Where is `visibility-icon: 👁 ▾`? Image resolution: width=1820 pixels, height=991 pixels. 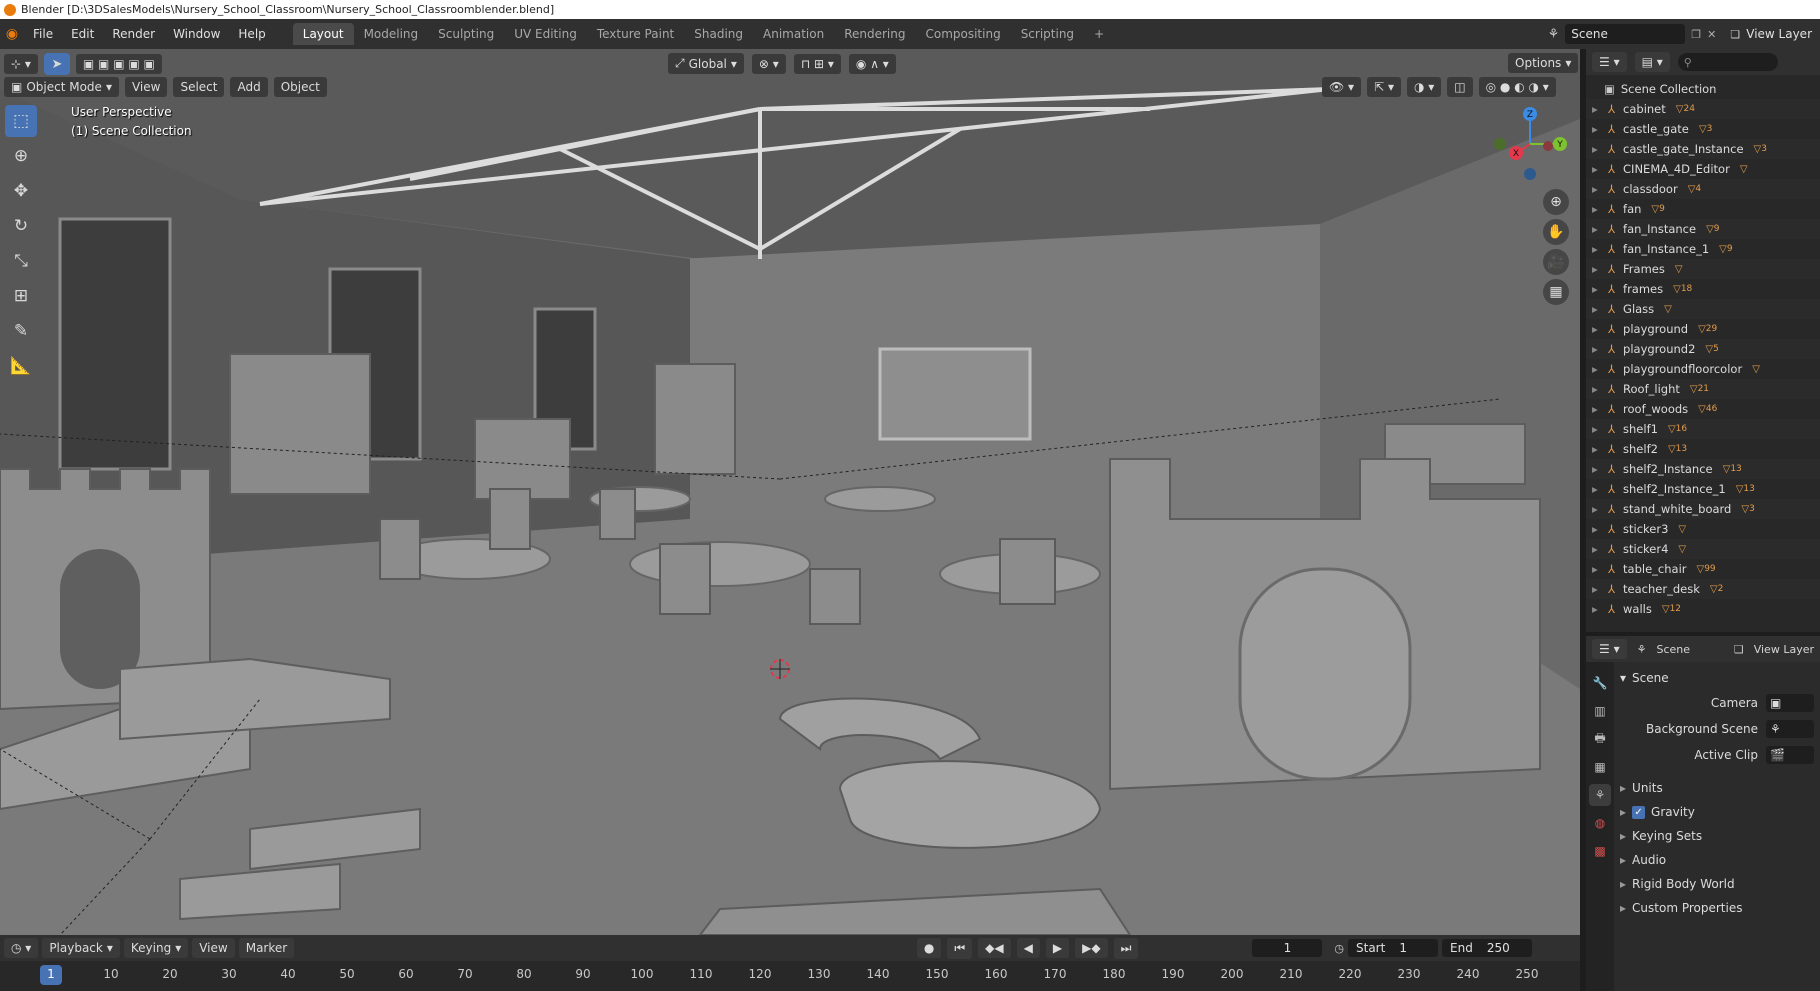 visibility-icon: 👁 ▾ is located at coordinates (1342, 87).